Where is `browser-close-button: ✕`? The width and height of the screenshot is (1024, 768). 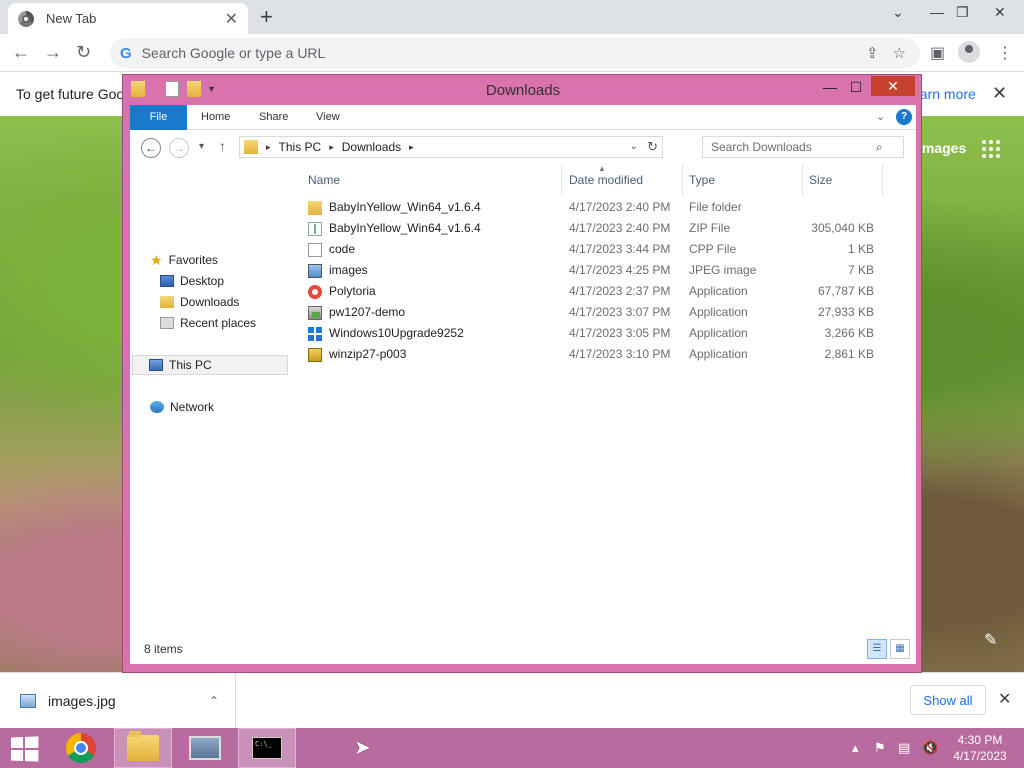 browser-close-button: ✕ is located at coordinates (1000, 12).